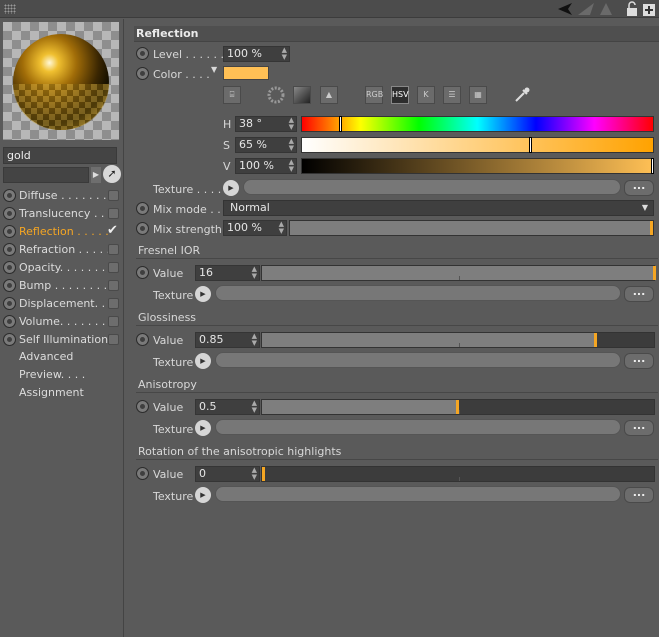  What do you see at coordinates (329, 95) in the screenshot?
I see `picture-icon: ▲` at bounding box center [329, 95].